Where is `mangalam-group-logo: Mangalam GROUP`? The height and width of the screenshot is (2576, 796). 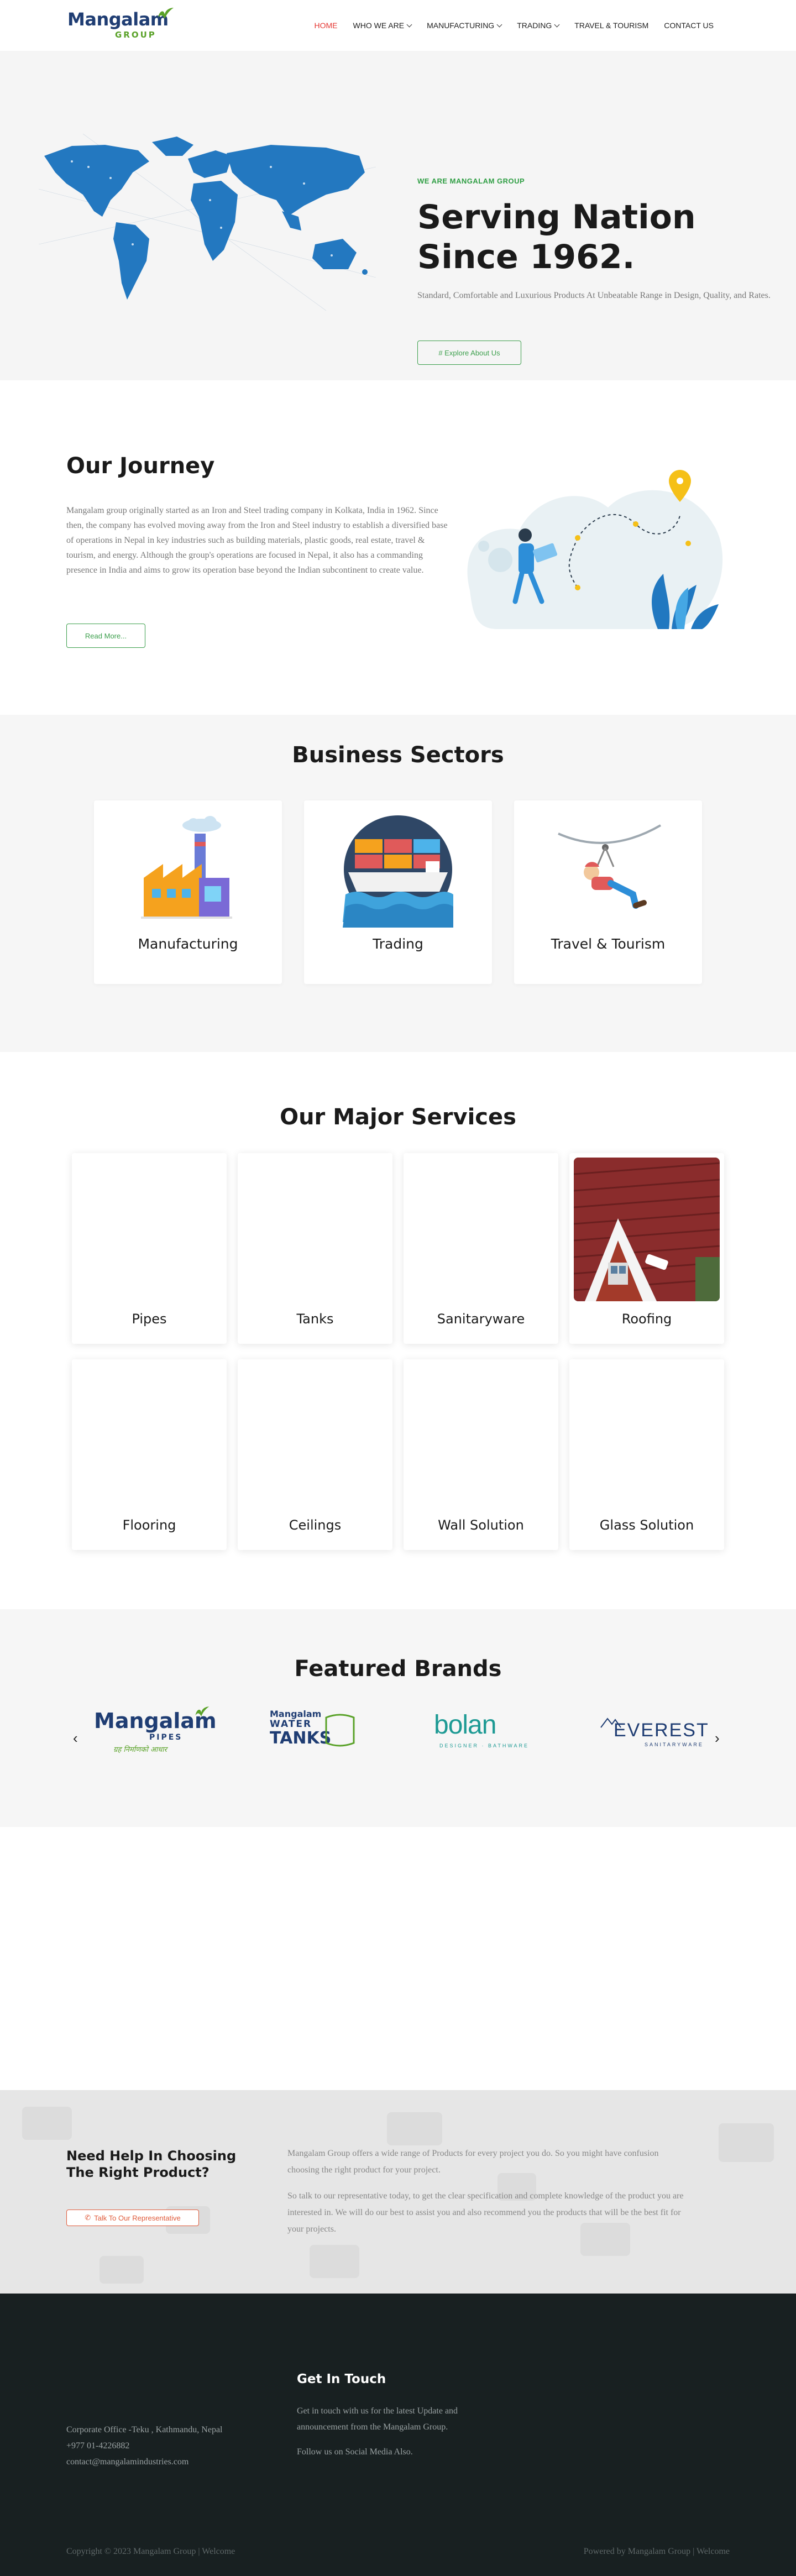
mangalam-group-logo: Mangalam GROUP is located at coordinates (121, 24).